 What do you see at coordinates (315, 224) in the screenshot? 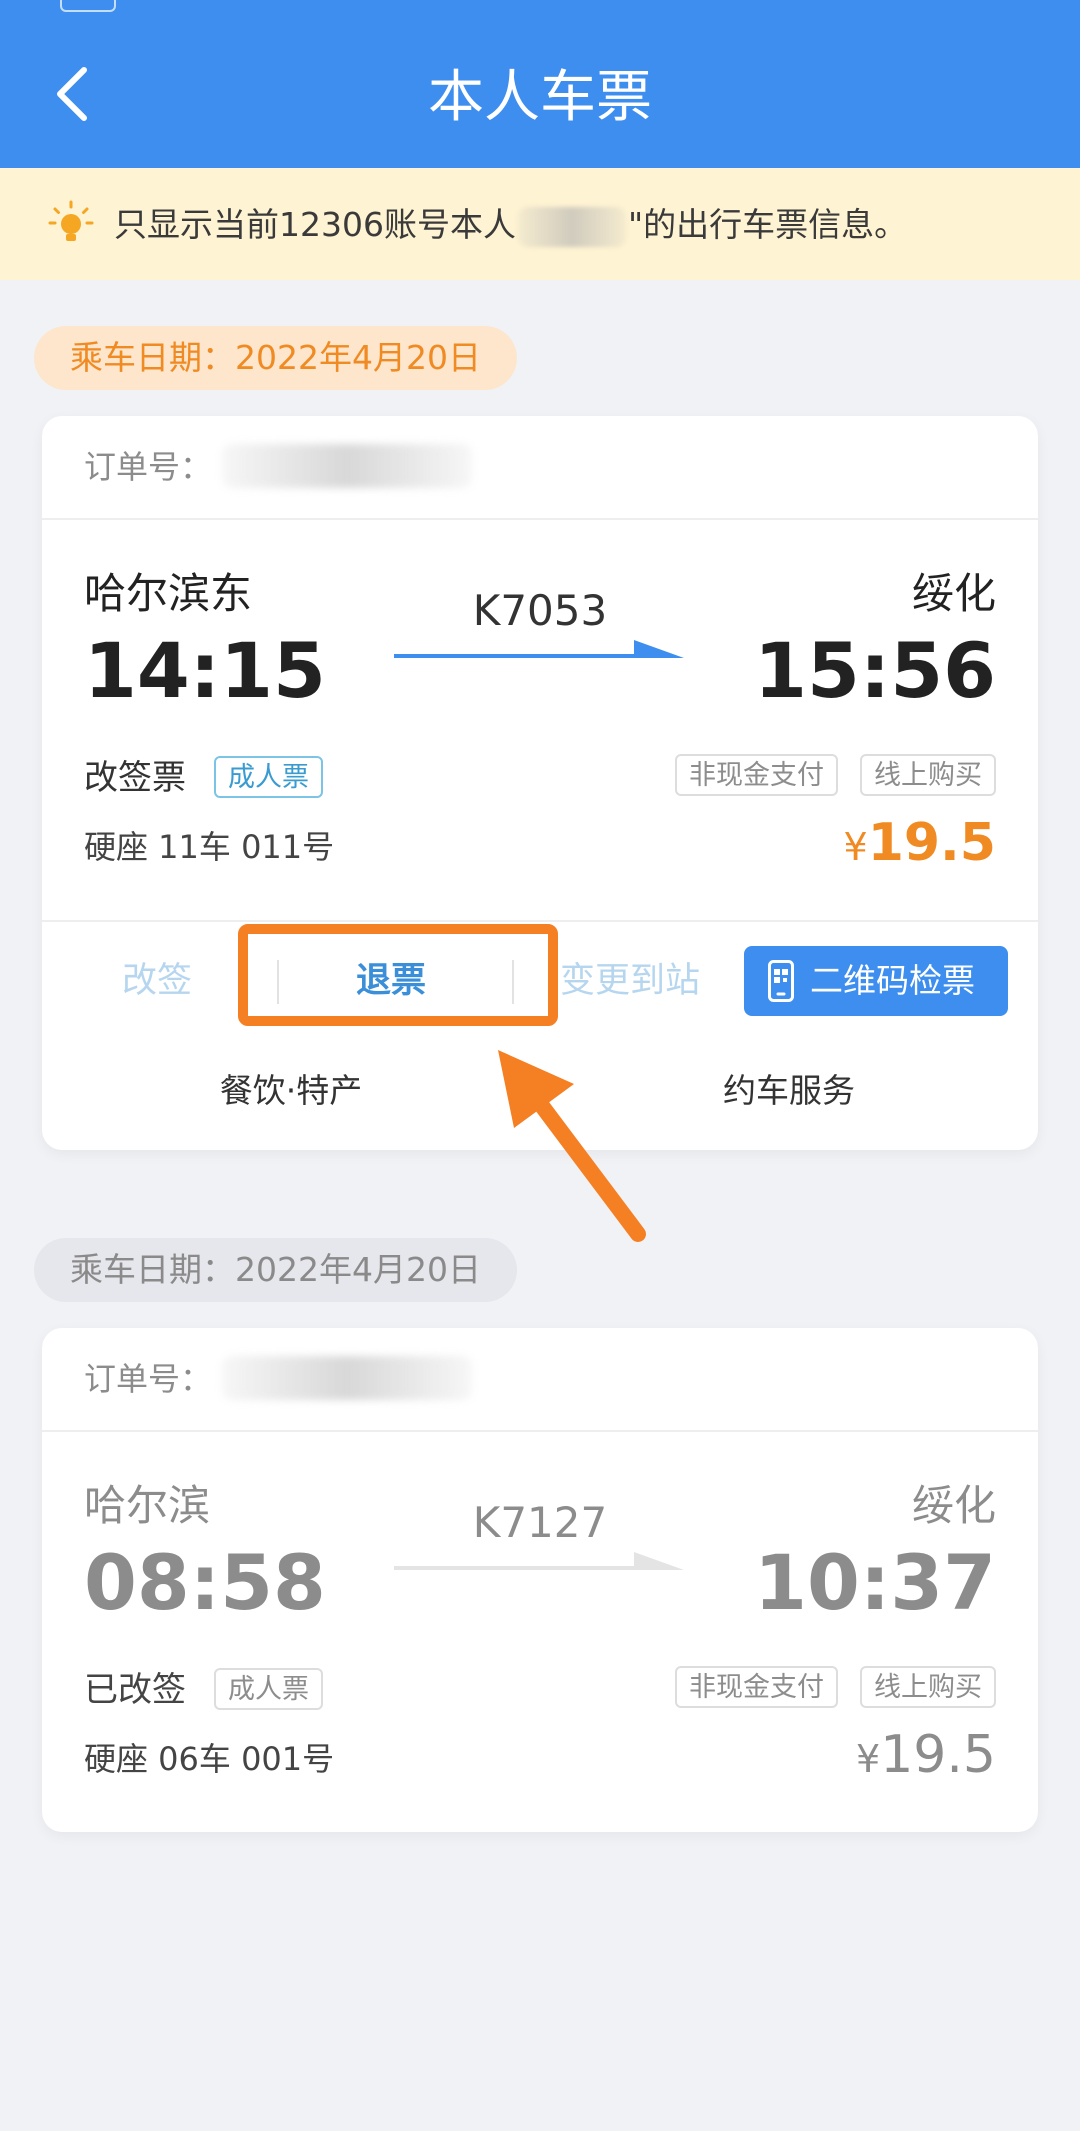
I see `notice-text-before: 只显示当前12306账号本人` at bounding box center [315, 224].